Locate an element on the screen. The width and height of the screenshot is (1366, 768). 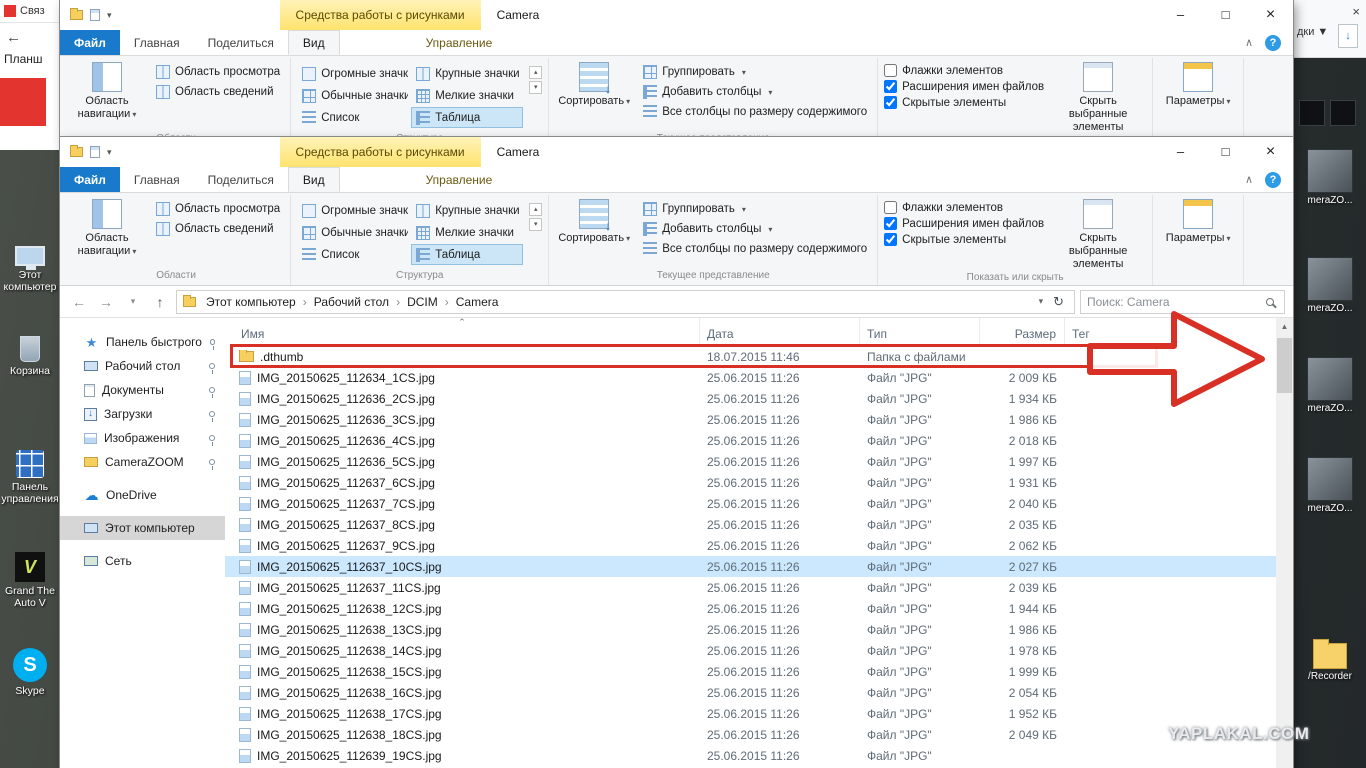
desktop-icon: Корзина is located at coordinates (30, 356).